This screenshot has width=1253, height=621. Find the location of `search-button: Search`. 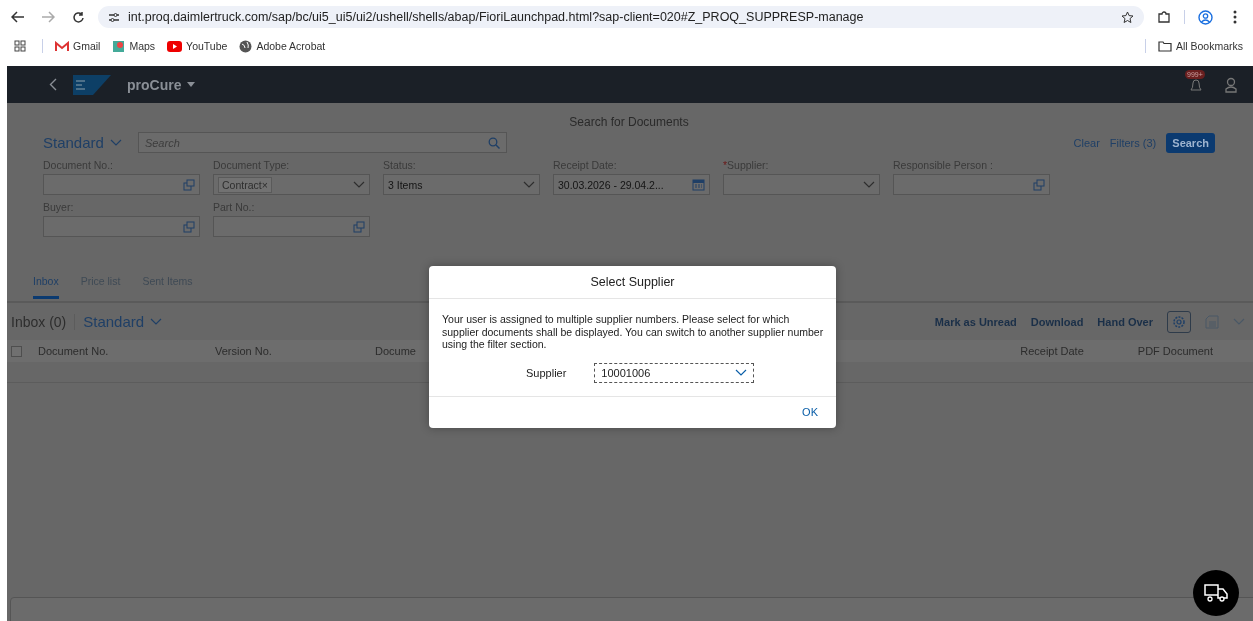

search-button: Search is located at coordinates (1190, 142).